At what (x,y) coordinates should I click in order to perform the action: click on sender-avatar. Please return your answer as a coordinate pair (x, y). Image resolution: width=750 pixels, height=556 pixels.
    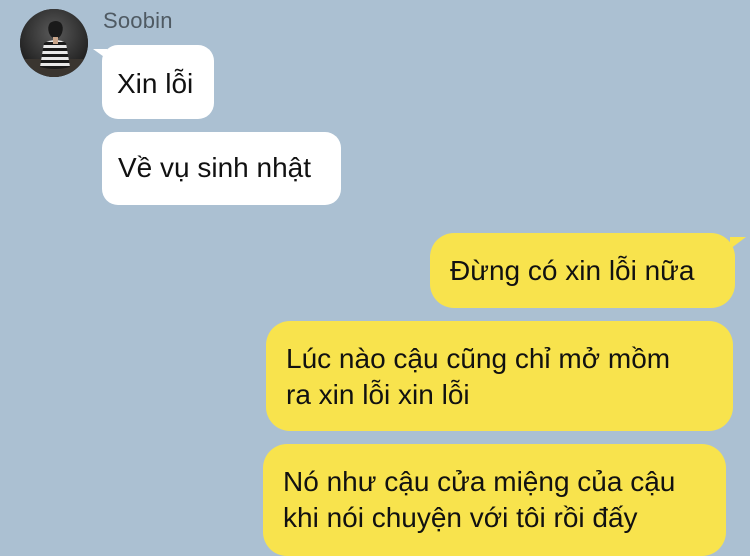
    Looking at the image, I should click on (54, 43).